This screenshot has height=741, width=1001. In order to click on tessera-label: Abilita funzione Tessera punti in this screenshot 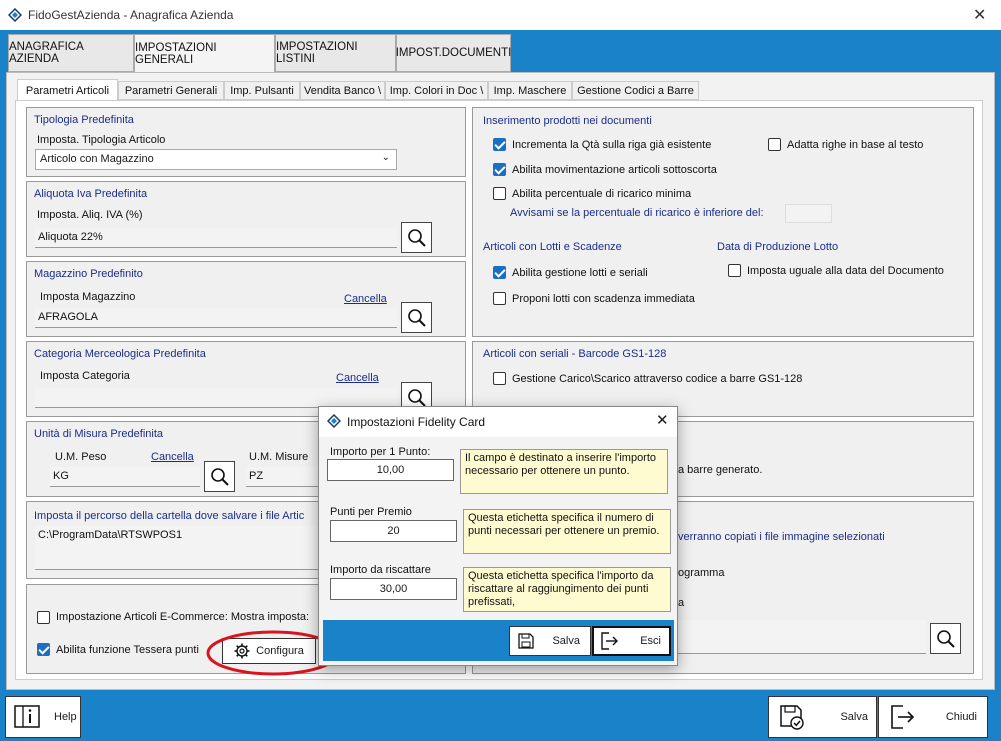, I will do `click(127, 650)`.